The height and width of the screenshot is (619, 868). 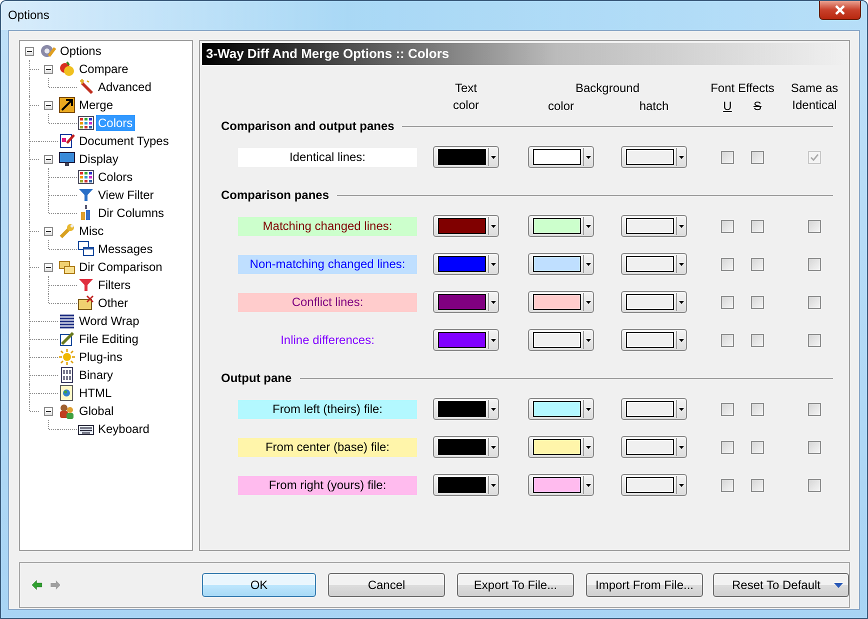 What do you see at coordinates (115, 177) in the screenshot?
I see `tree-item: Colors` at bounding box center [115, 177].